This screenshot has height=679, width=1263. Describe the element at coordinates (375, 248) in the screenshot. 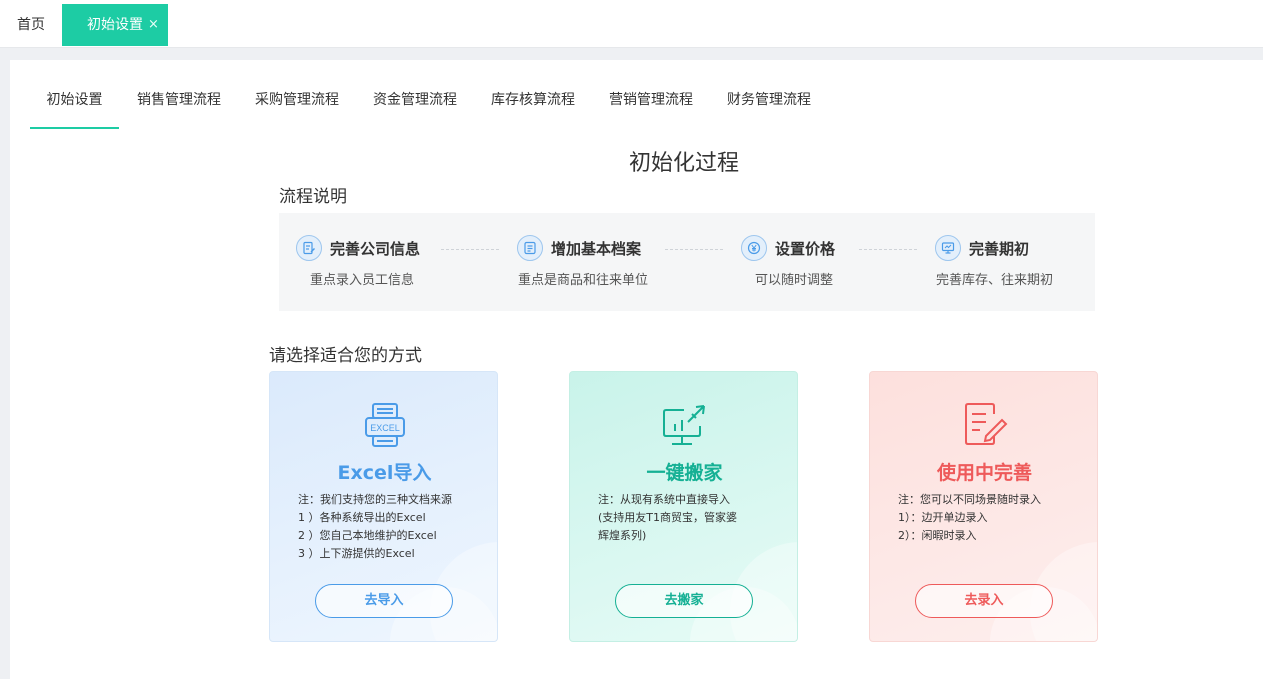

I see `flow-step-title: 完善公司信息` at that location.